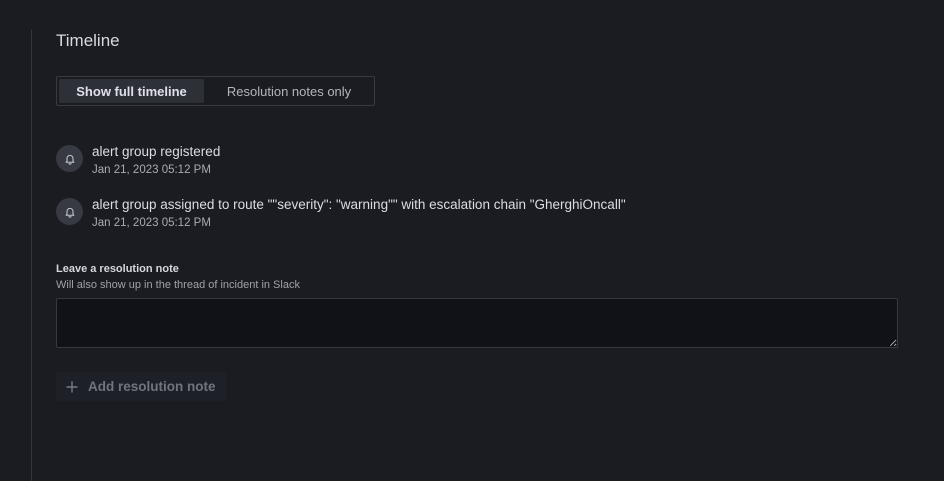 Image resolution: width=944 pixels, height=481 pixels. I want to click on timeline-filter-toggle: Show full timeline Resolution notes only, so click(215, 91).